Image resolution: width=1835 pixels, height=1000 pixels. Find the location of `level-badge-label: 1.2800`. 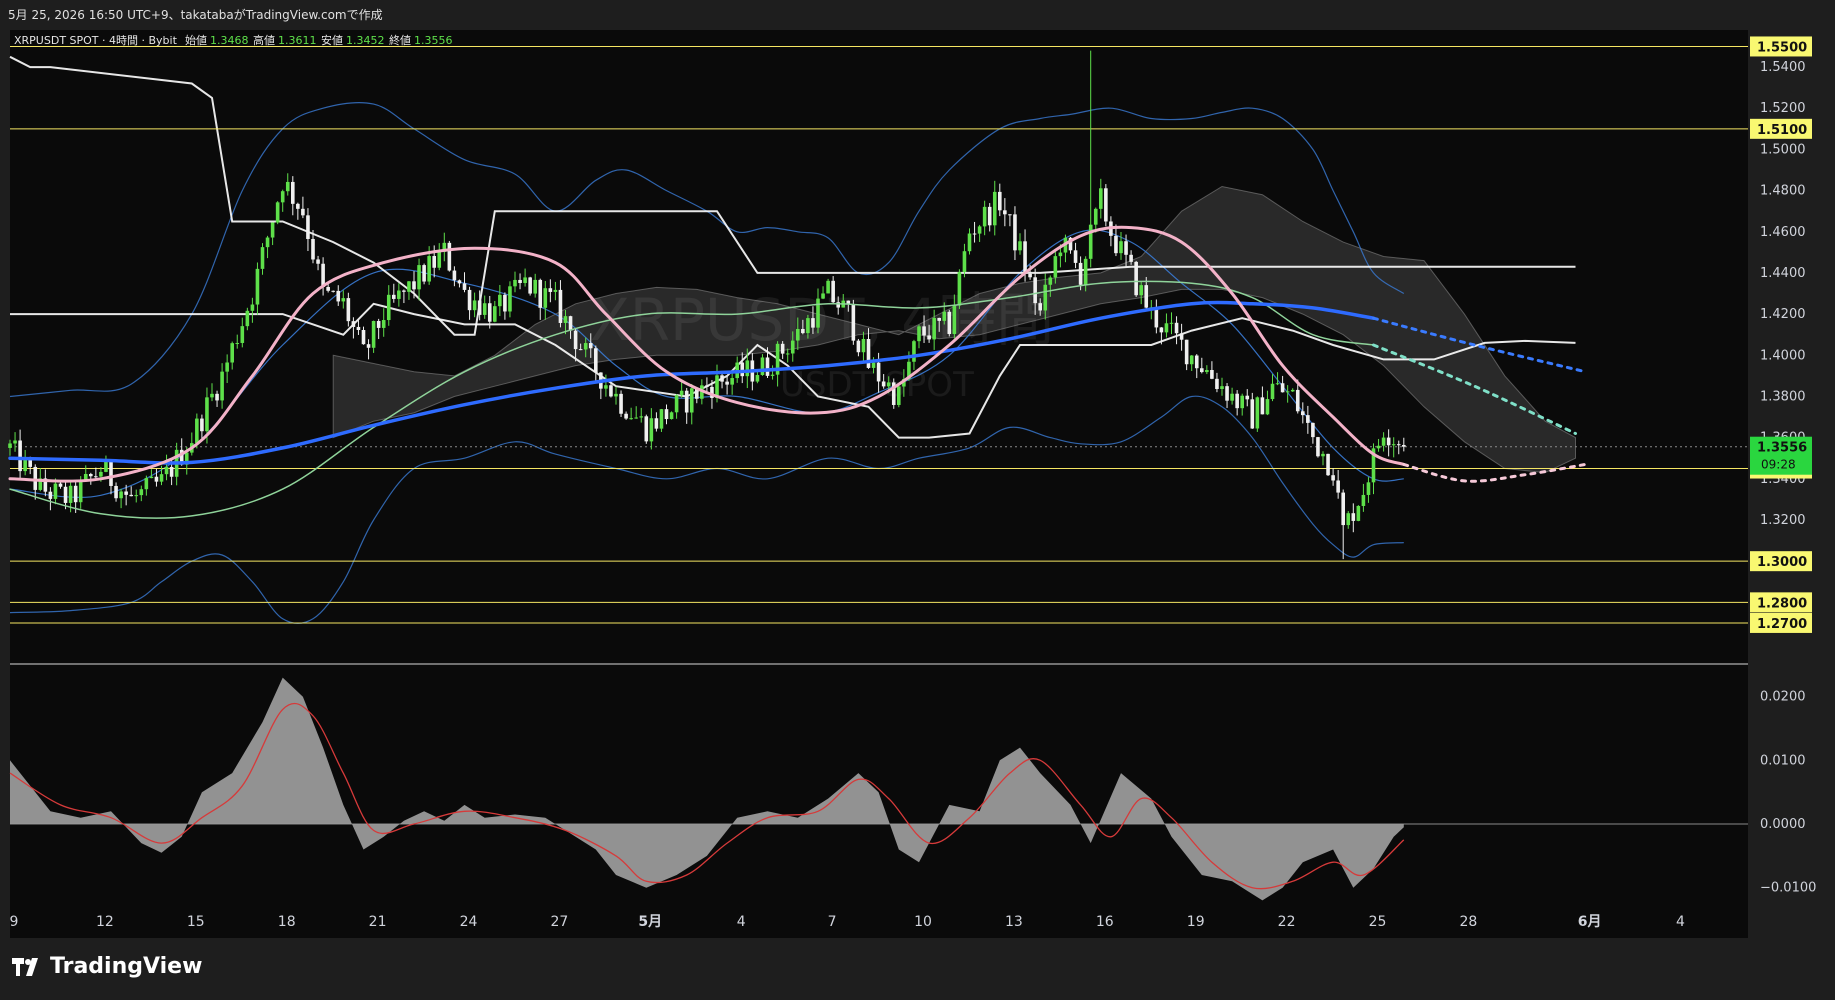

level-badge-label: 1.2800 is located at coordinates (1782, 603).